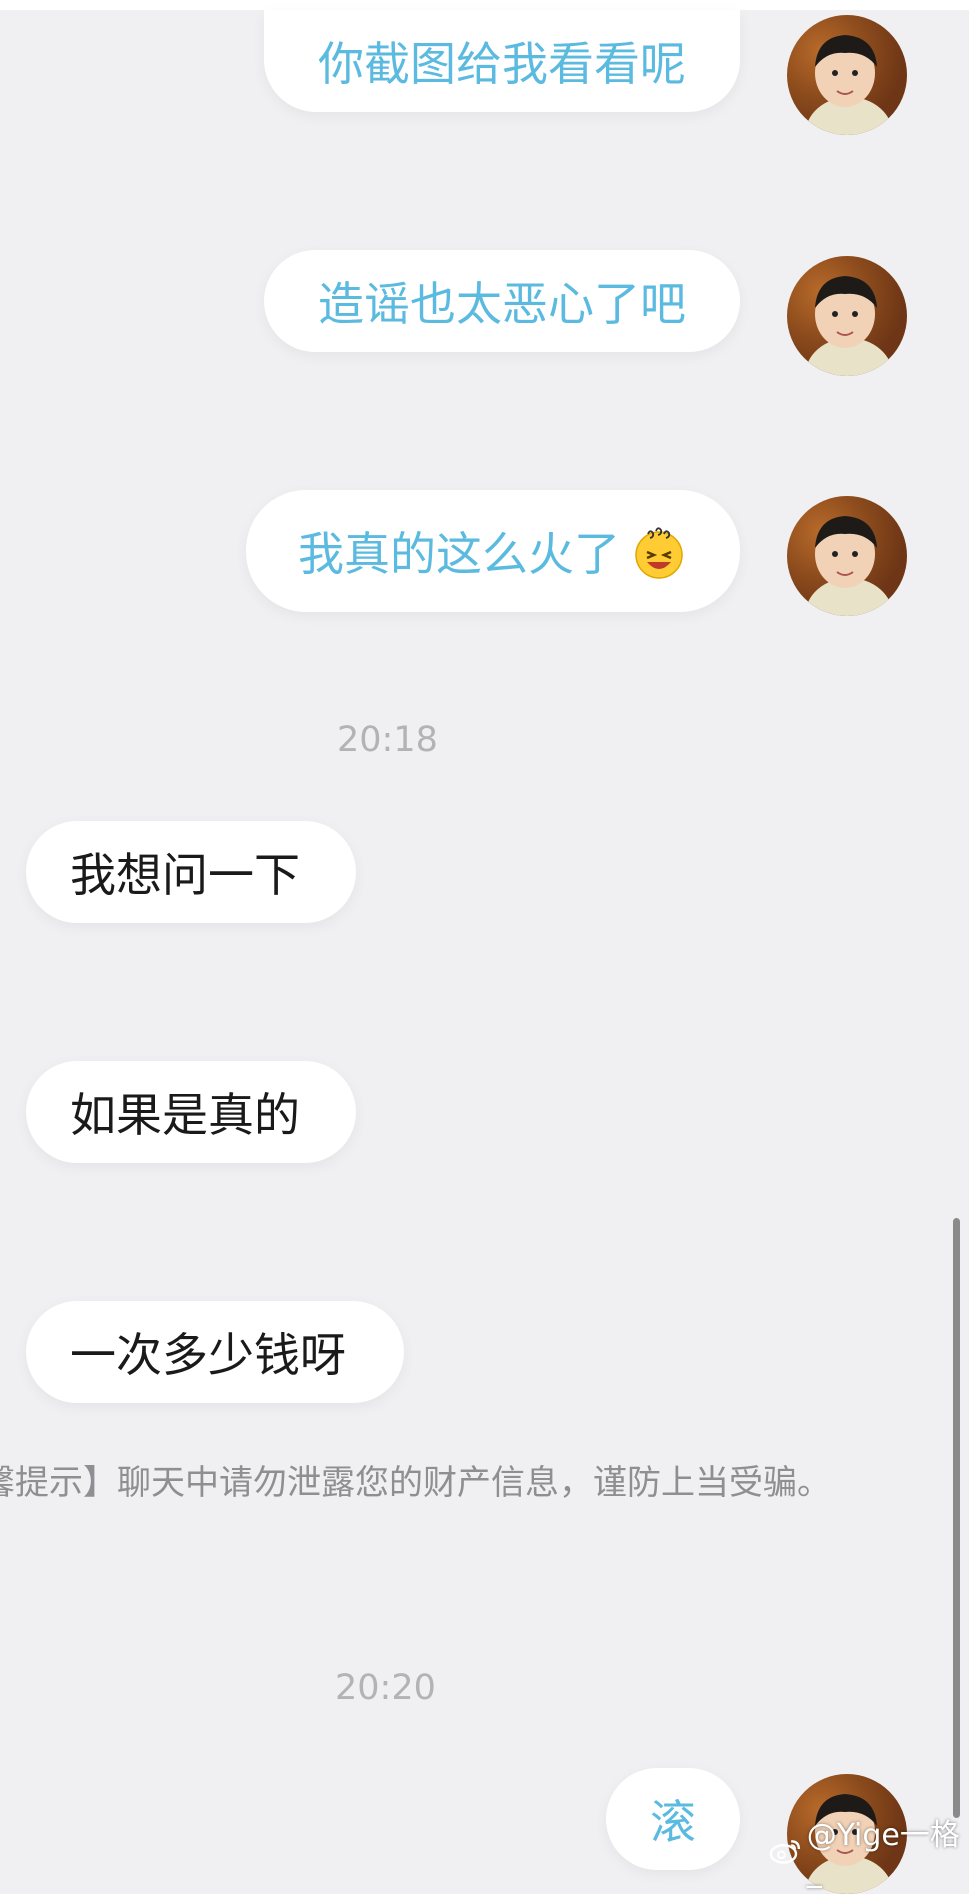 The height and width of the screenshot is (1894, 969). Describe the element at coordinates (387, 740) in the screenshot. I see `timestamp: 20:18` at that location.